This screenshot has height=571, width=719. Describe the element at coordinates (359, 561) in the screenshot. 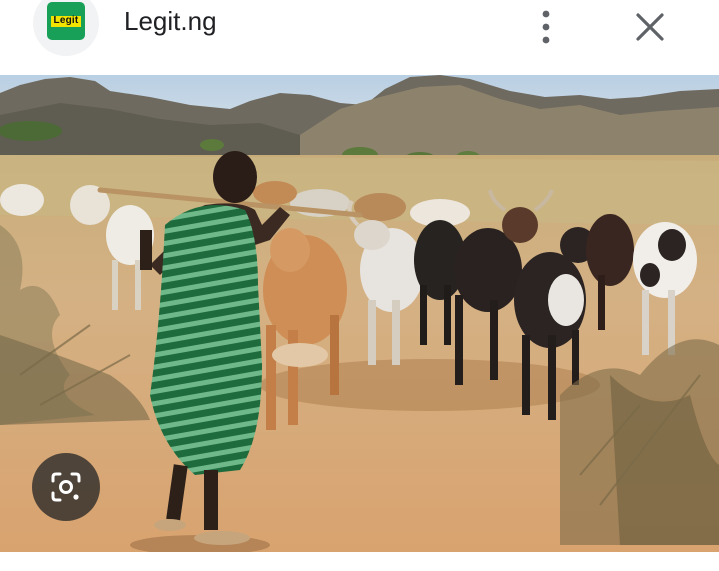

I see `bottom-spacer` at that location.